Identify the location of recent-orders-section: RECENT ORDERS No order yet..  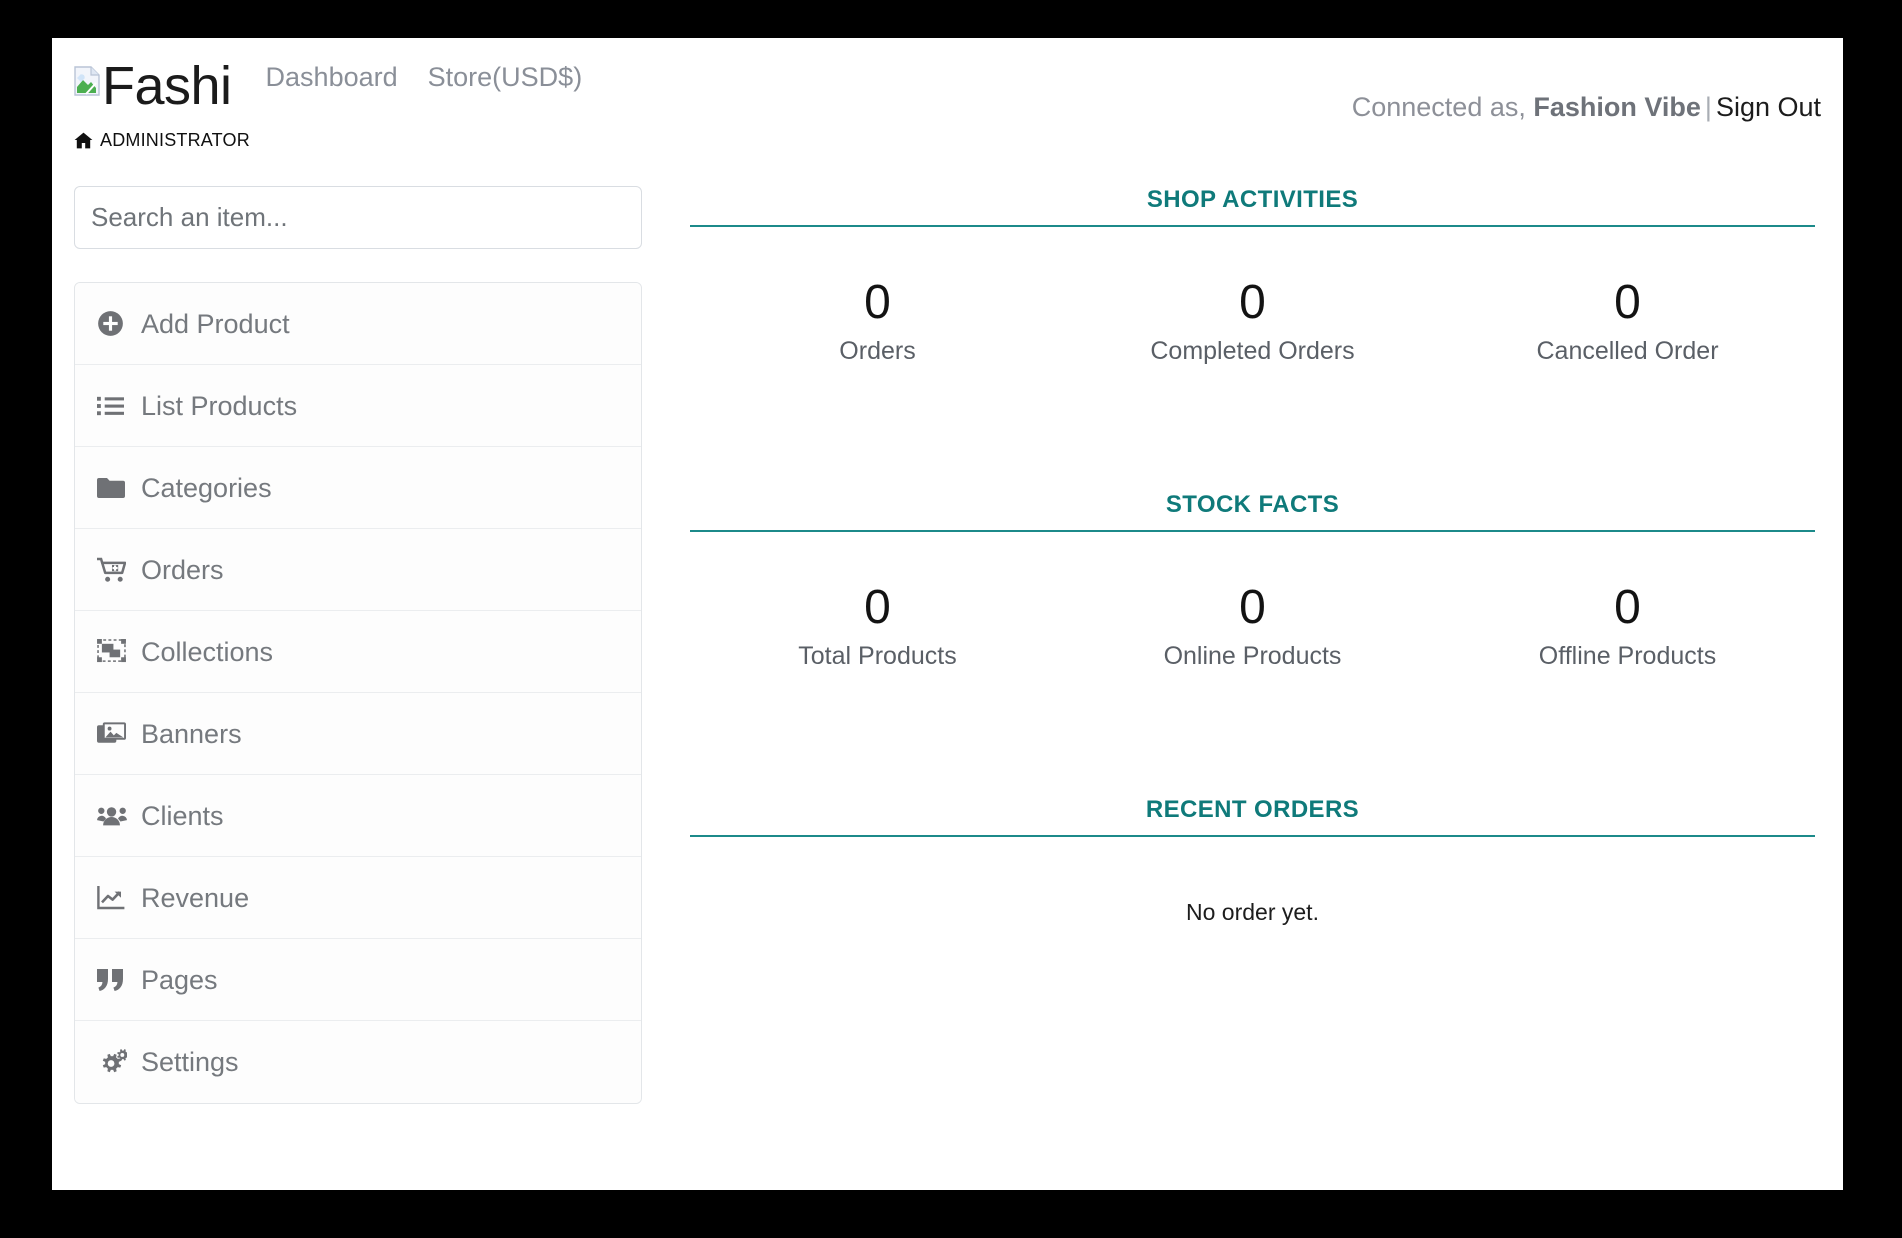
(1252, 861).